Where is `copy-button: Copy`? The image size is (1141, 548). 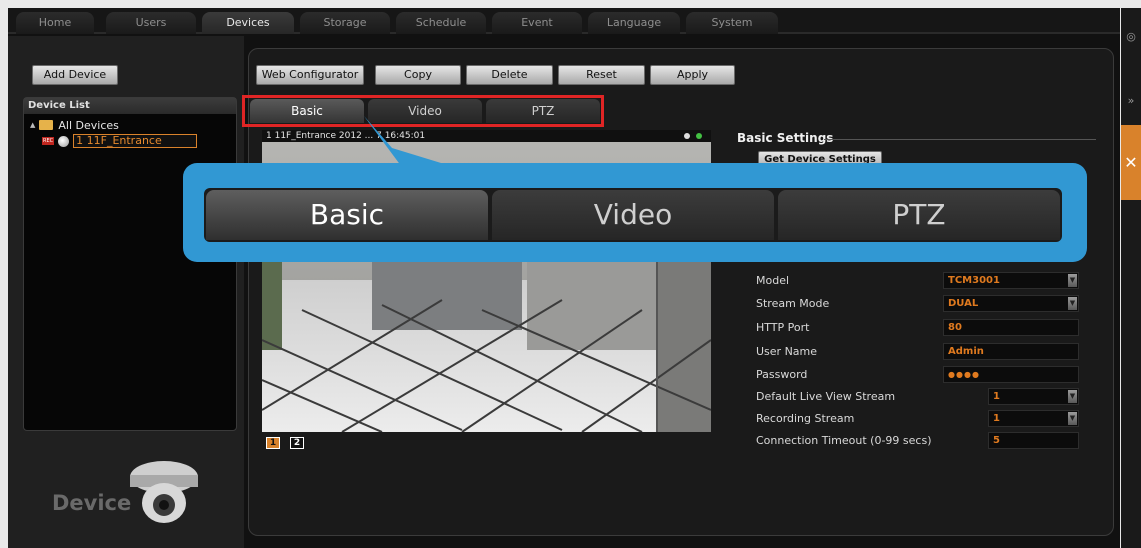
copy-button: Copy is located at coordinates (418, 75).